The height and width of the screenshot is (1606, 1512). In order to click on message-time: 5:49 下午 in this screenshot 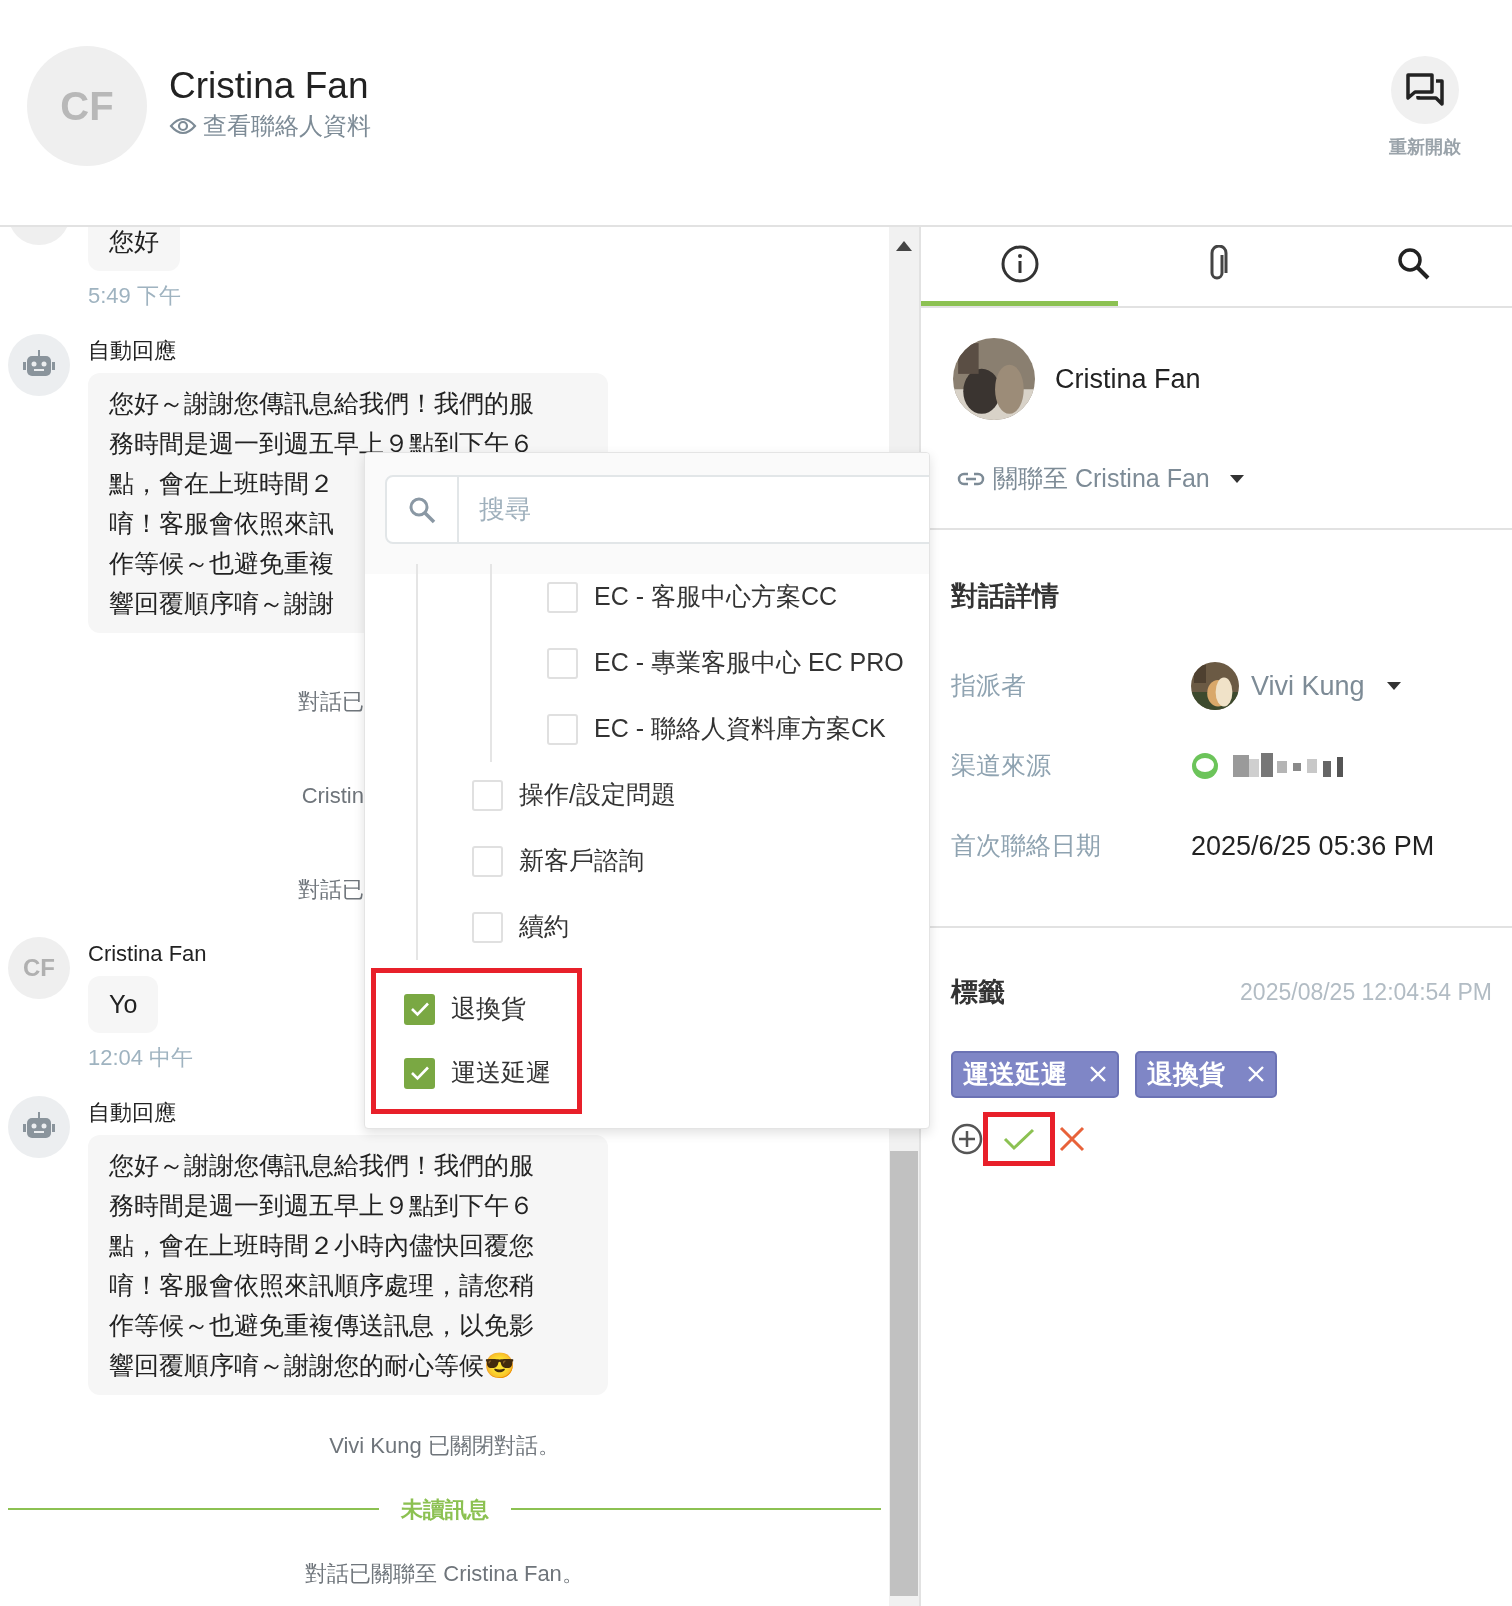, I will do `click(134, 295)`.